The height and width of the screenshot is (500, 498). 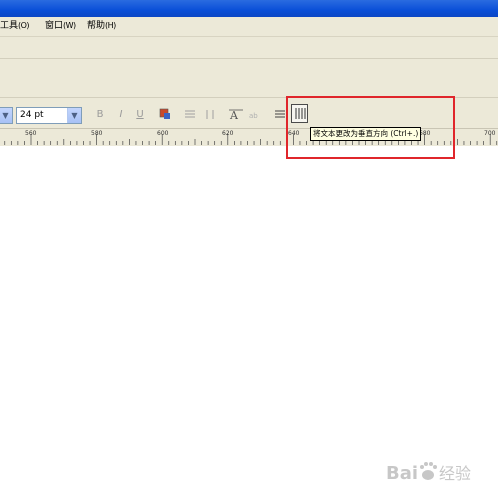 What do you see at coordinates (24, 25) in the screenshot?
I see `menu-tools-accel: (O)` at bounding box center [24, 25].